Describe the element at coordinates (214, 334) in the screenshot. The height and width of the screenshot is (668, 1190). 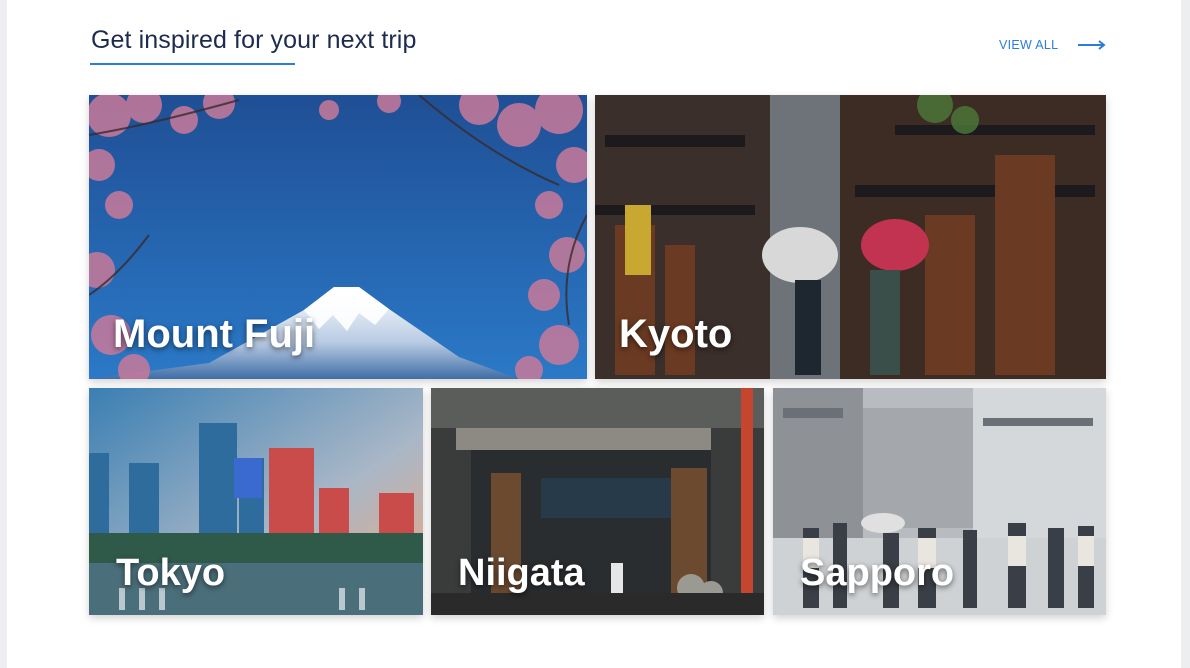
I see `destination-label: Mount Fuji` at that location.